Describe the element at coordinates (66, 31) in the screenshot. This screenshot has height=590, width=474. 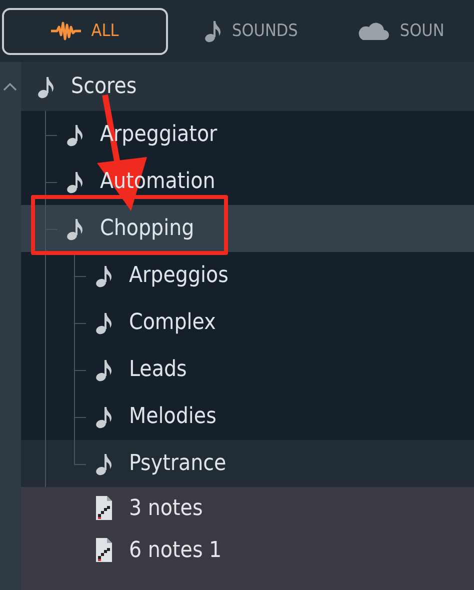
I see `waveform-icon` at that location.